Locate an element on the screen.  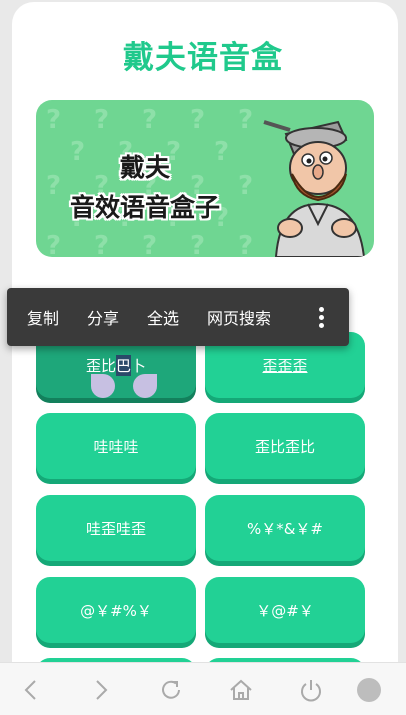
sound-button-4: 歪比歪比 is located at coordinates (285, 446).